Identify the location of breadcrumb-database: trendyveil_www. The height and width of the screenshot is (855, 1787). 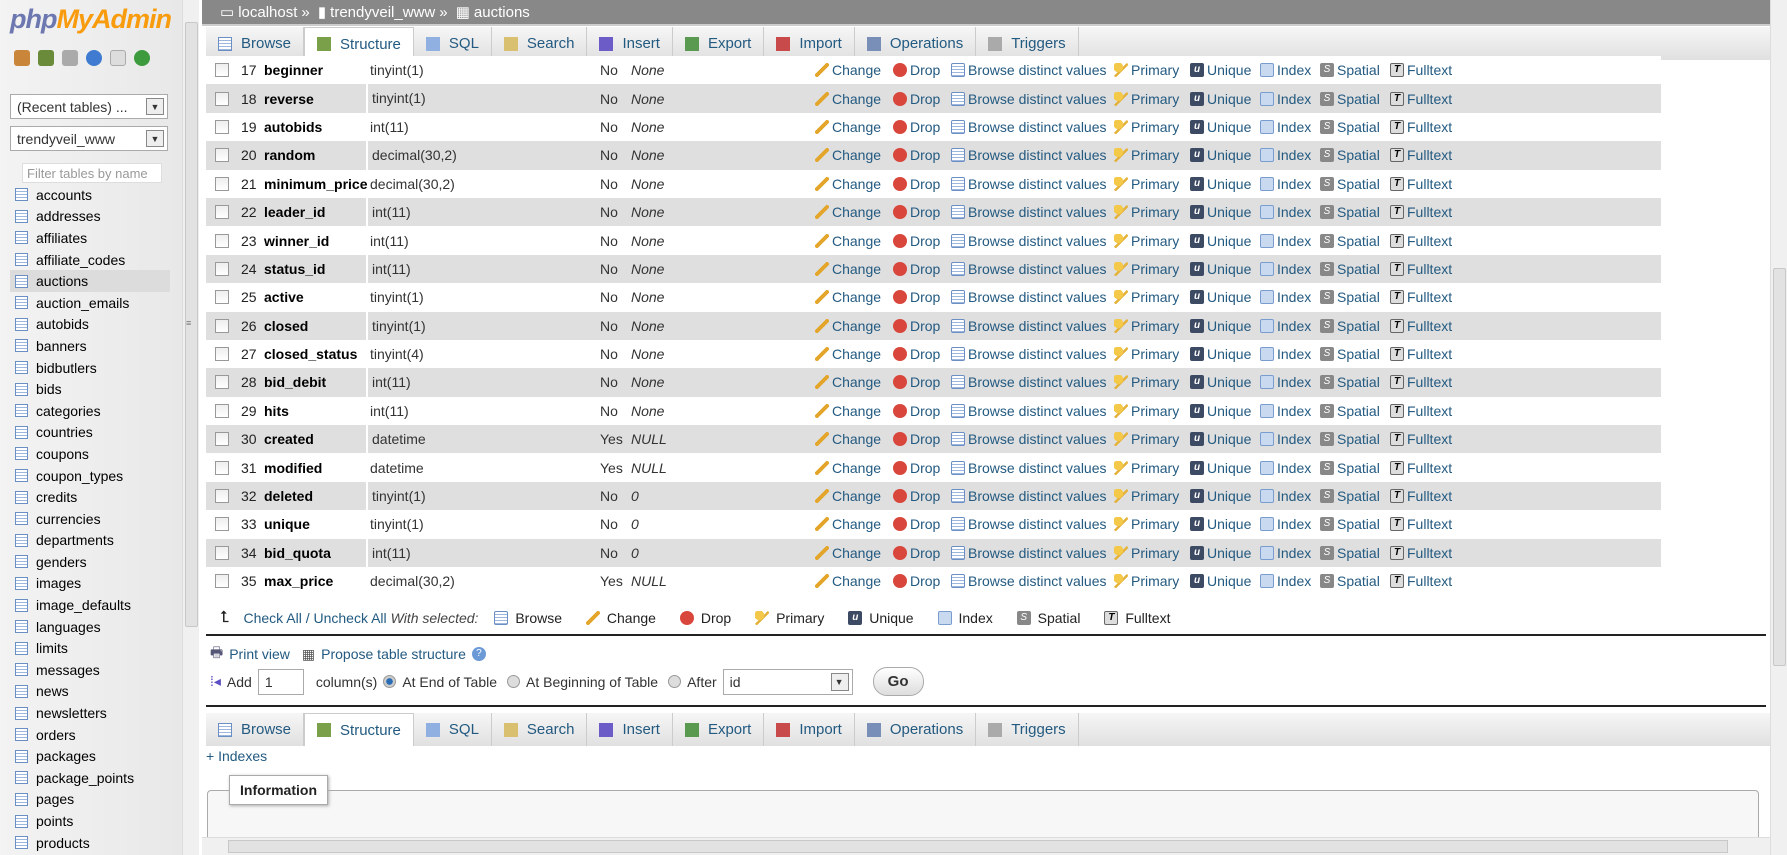
(382, 12).